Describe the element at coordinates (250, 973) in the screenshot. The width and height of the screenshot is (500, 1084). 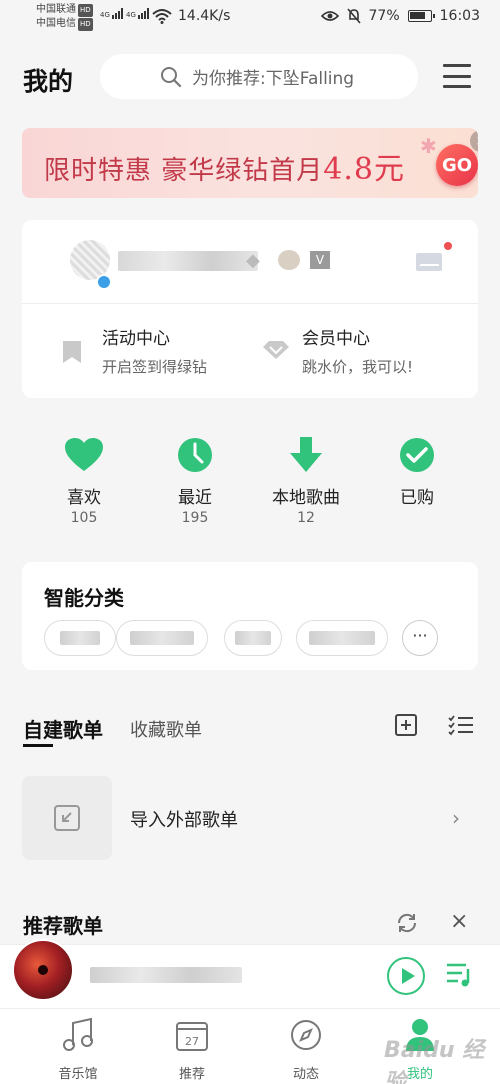
I see `mini-player` at that location.